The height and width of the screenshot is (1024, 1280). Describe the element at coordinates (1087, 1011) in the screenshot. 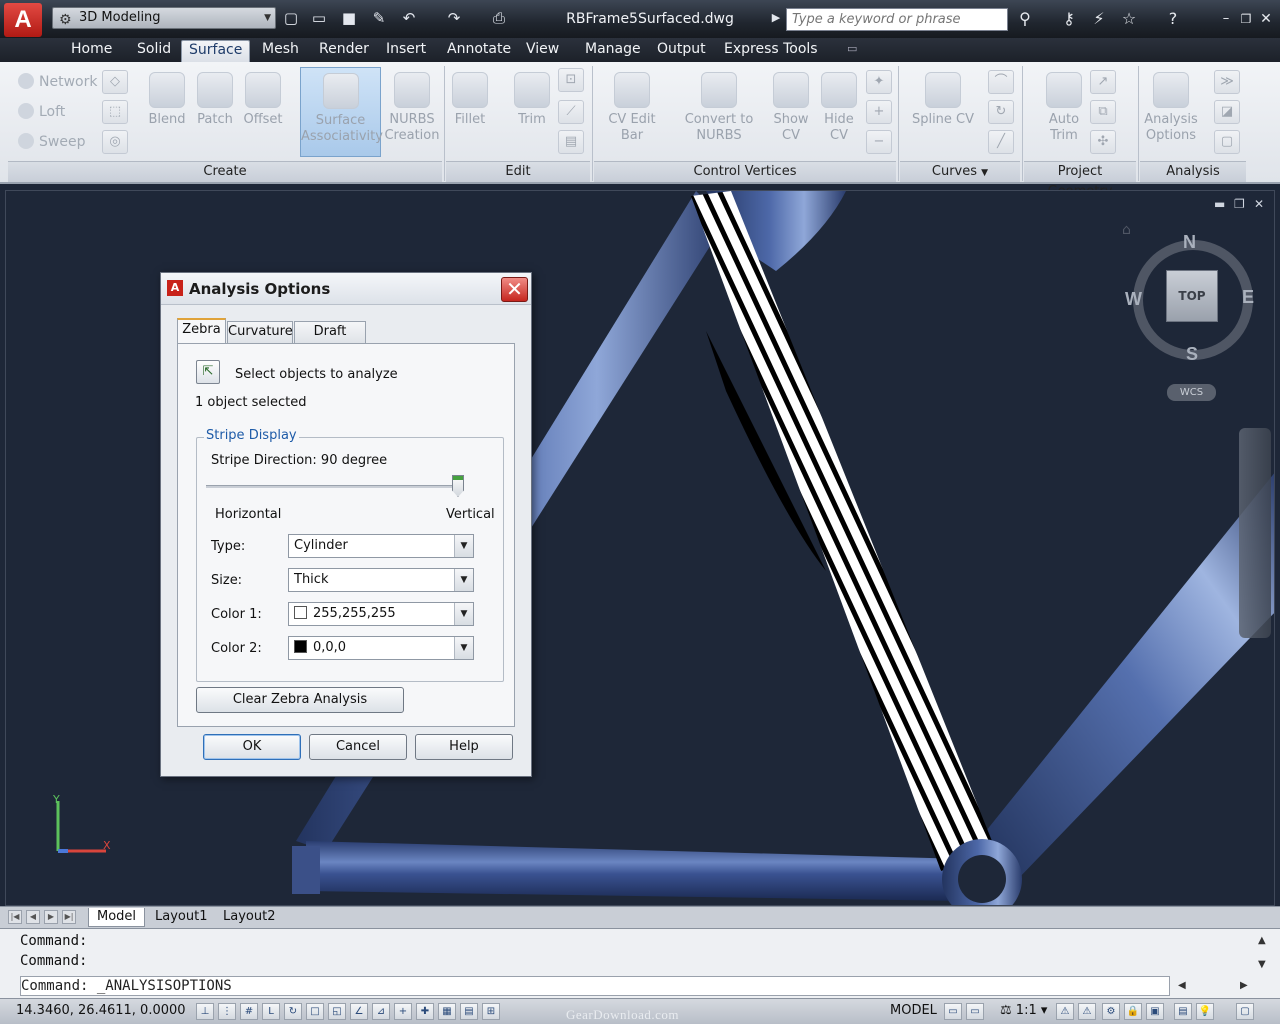

I see `auto-scale-icon: ⚠` at that location.